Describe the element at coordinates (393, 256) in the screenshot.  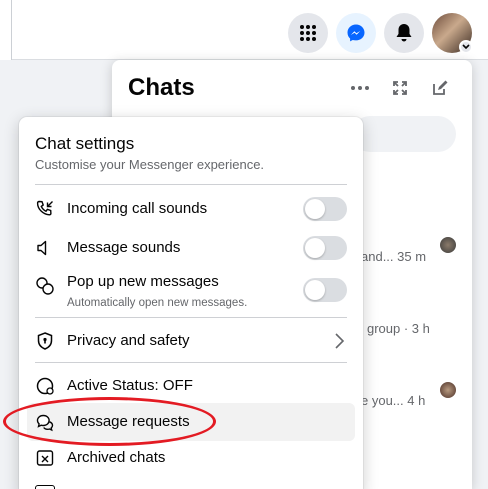
I see `chat-preview-snippet: and... 35 m` at that location.